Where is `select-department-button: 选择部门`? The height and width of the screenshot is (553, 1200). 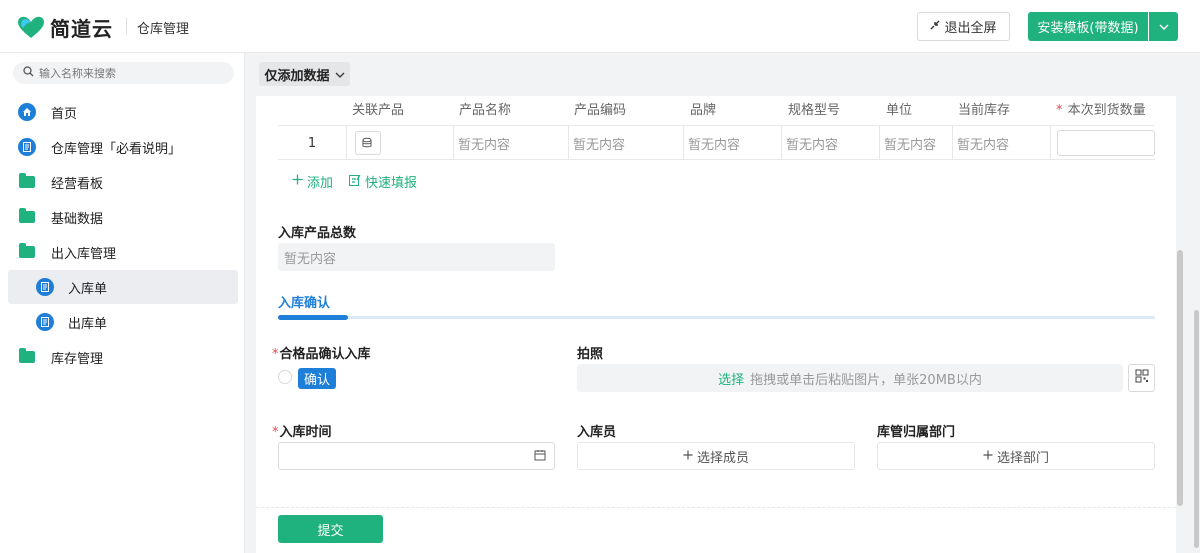
select-department-button: 选择部门 is located at coordinates (1016, 456).